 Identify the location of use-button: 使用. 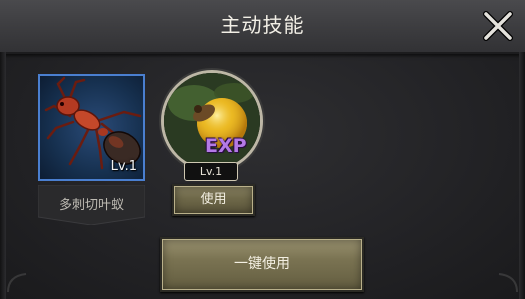
(213, 200).